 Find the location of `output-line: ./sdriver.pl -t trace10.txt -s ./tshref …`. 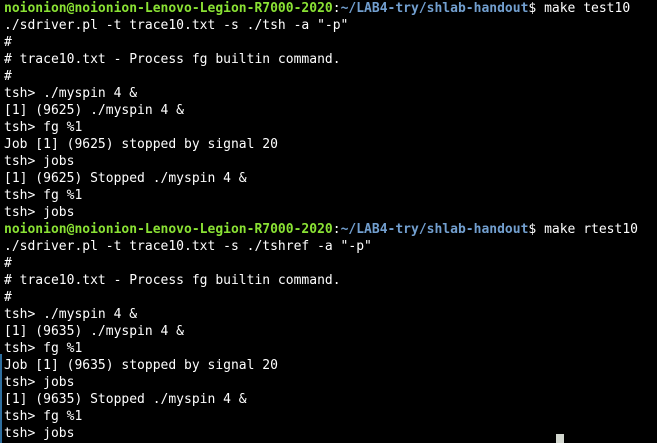

output-line: ./sdriver.pl -t trace10.txt -s ./tshref … is located at coordinates (188, 246).